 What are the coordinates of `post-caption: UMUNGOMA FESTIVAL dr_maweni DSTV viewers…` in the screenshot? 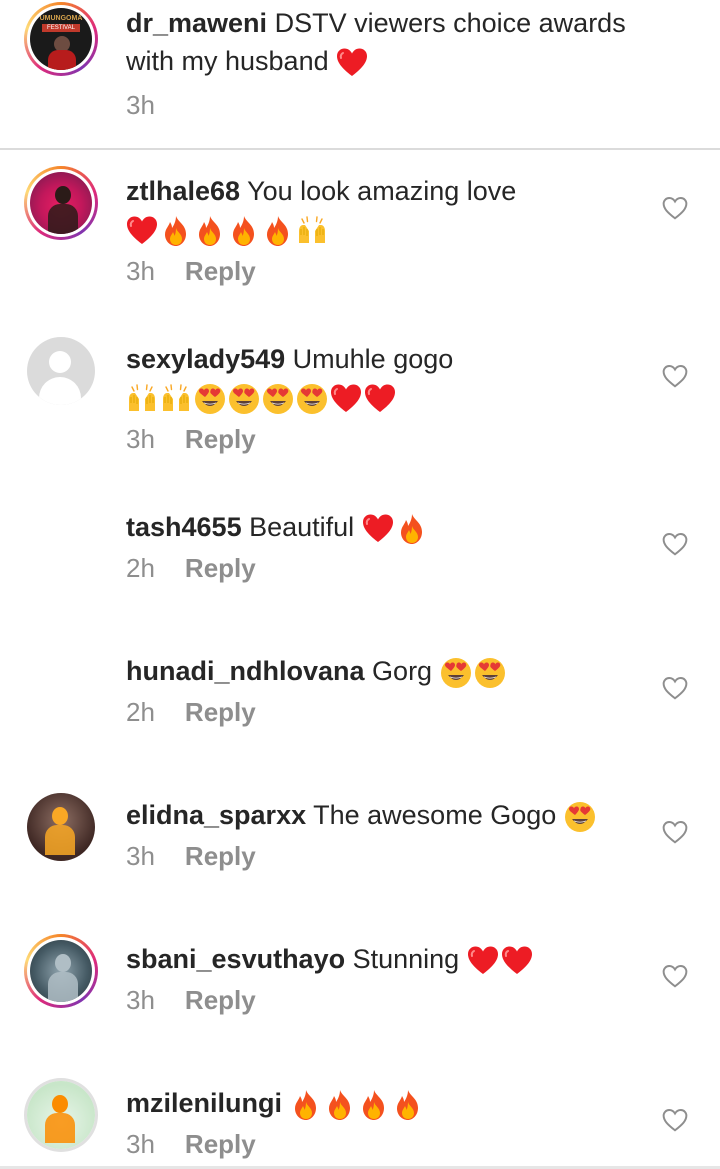 It's located at (360, 74).